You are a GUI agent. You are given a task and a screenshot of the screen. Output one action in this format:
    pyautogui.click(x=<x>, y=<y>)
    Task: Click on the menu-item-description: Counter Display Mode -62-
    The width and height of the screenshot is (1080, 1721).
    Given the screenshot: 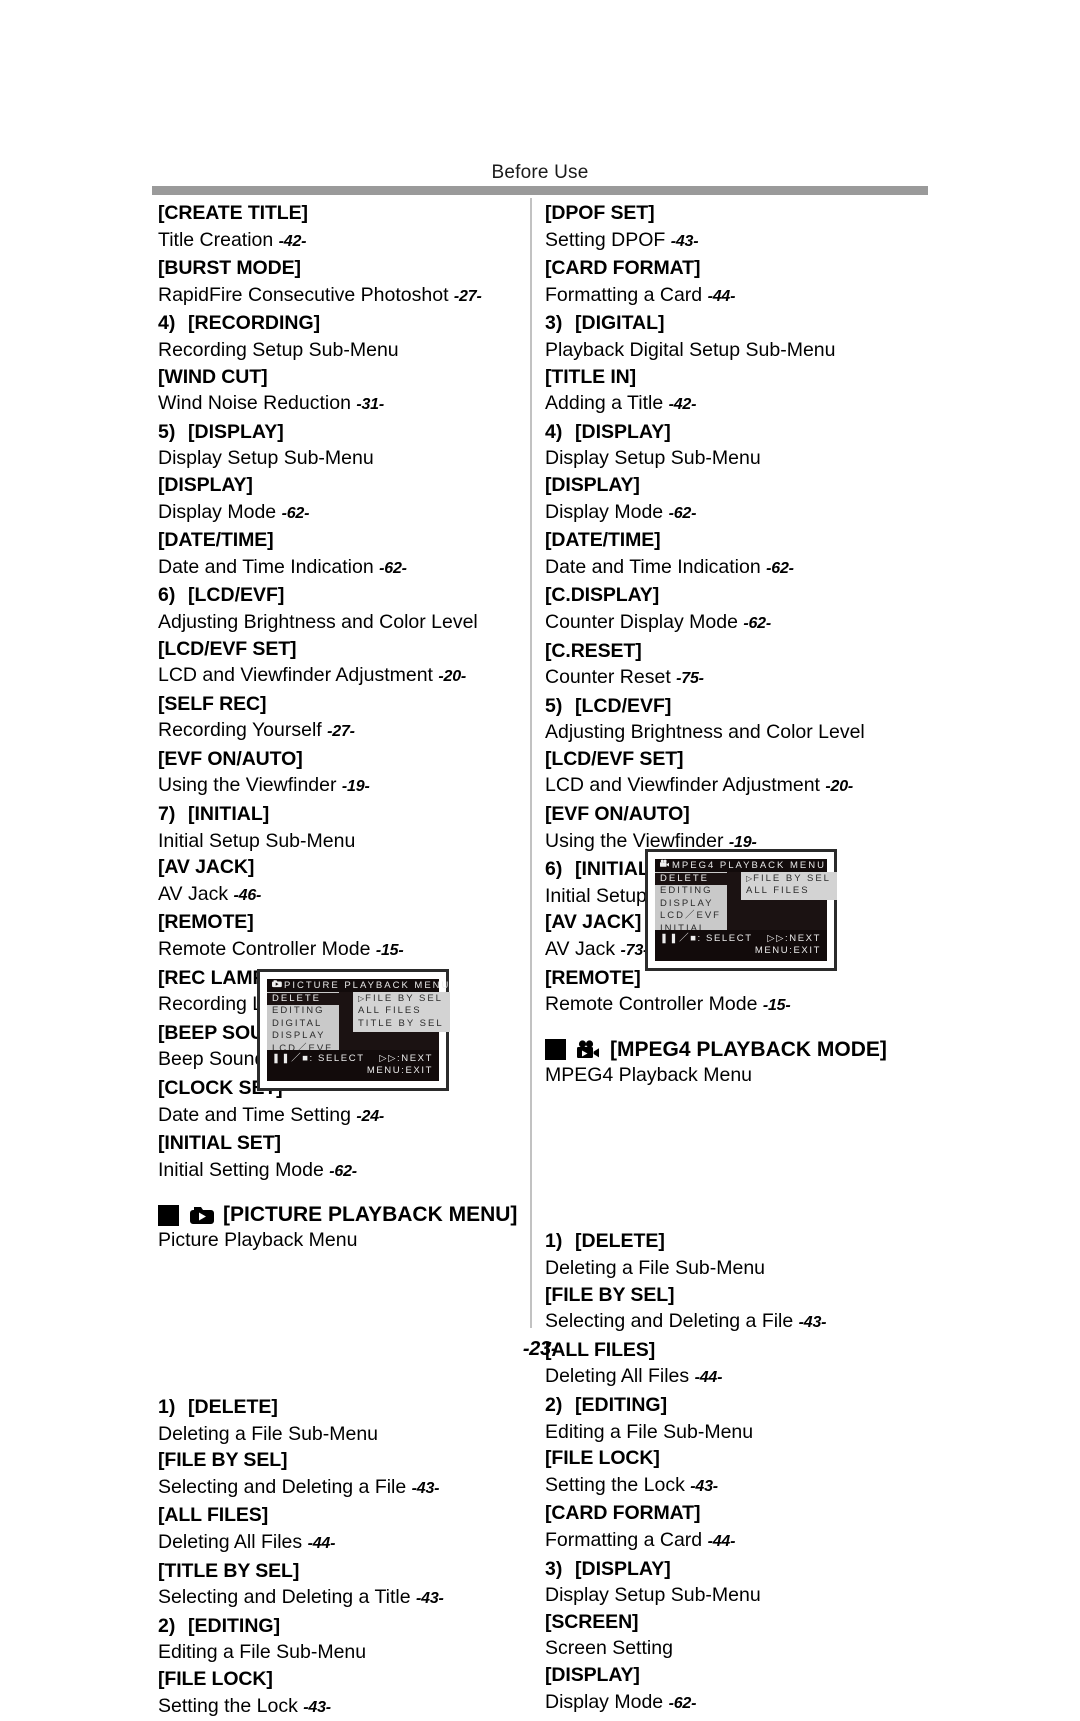 What is the action you would take?
    pyautogui.click(x=741, y=623)
    